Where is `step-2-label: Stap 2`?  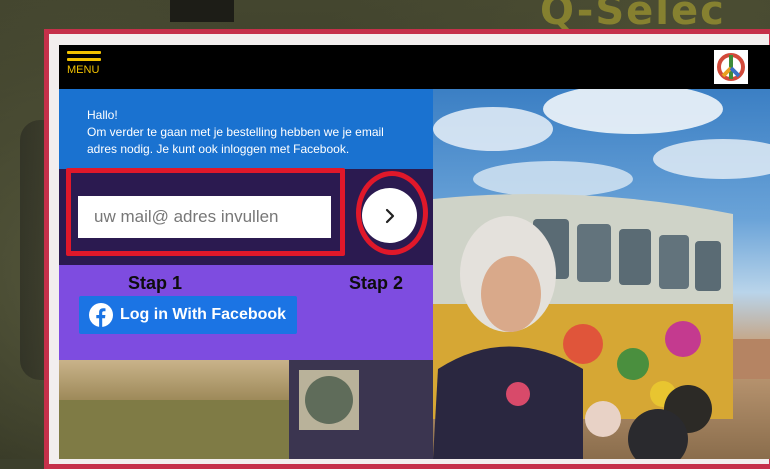 step-2-label: Stap 2 is located at coordinates (376, 283).